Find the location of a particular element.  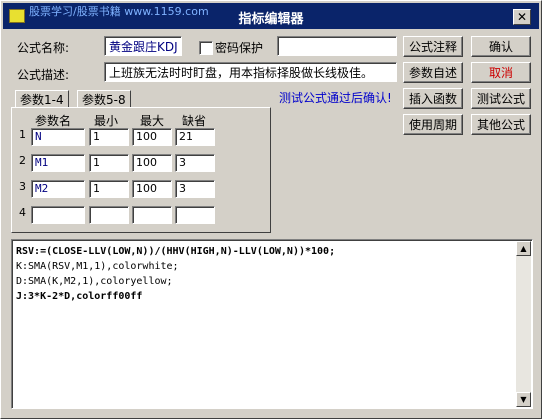

scroll-down-icon: ▼ is located at coordinates (523, 399).